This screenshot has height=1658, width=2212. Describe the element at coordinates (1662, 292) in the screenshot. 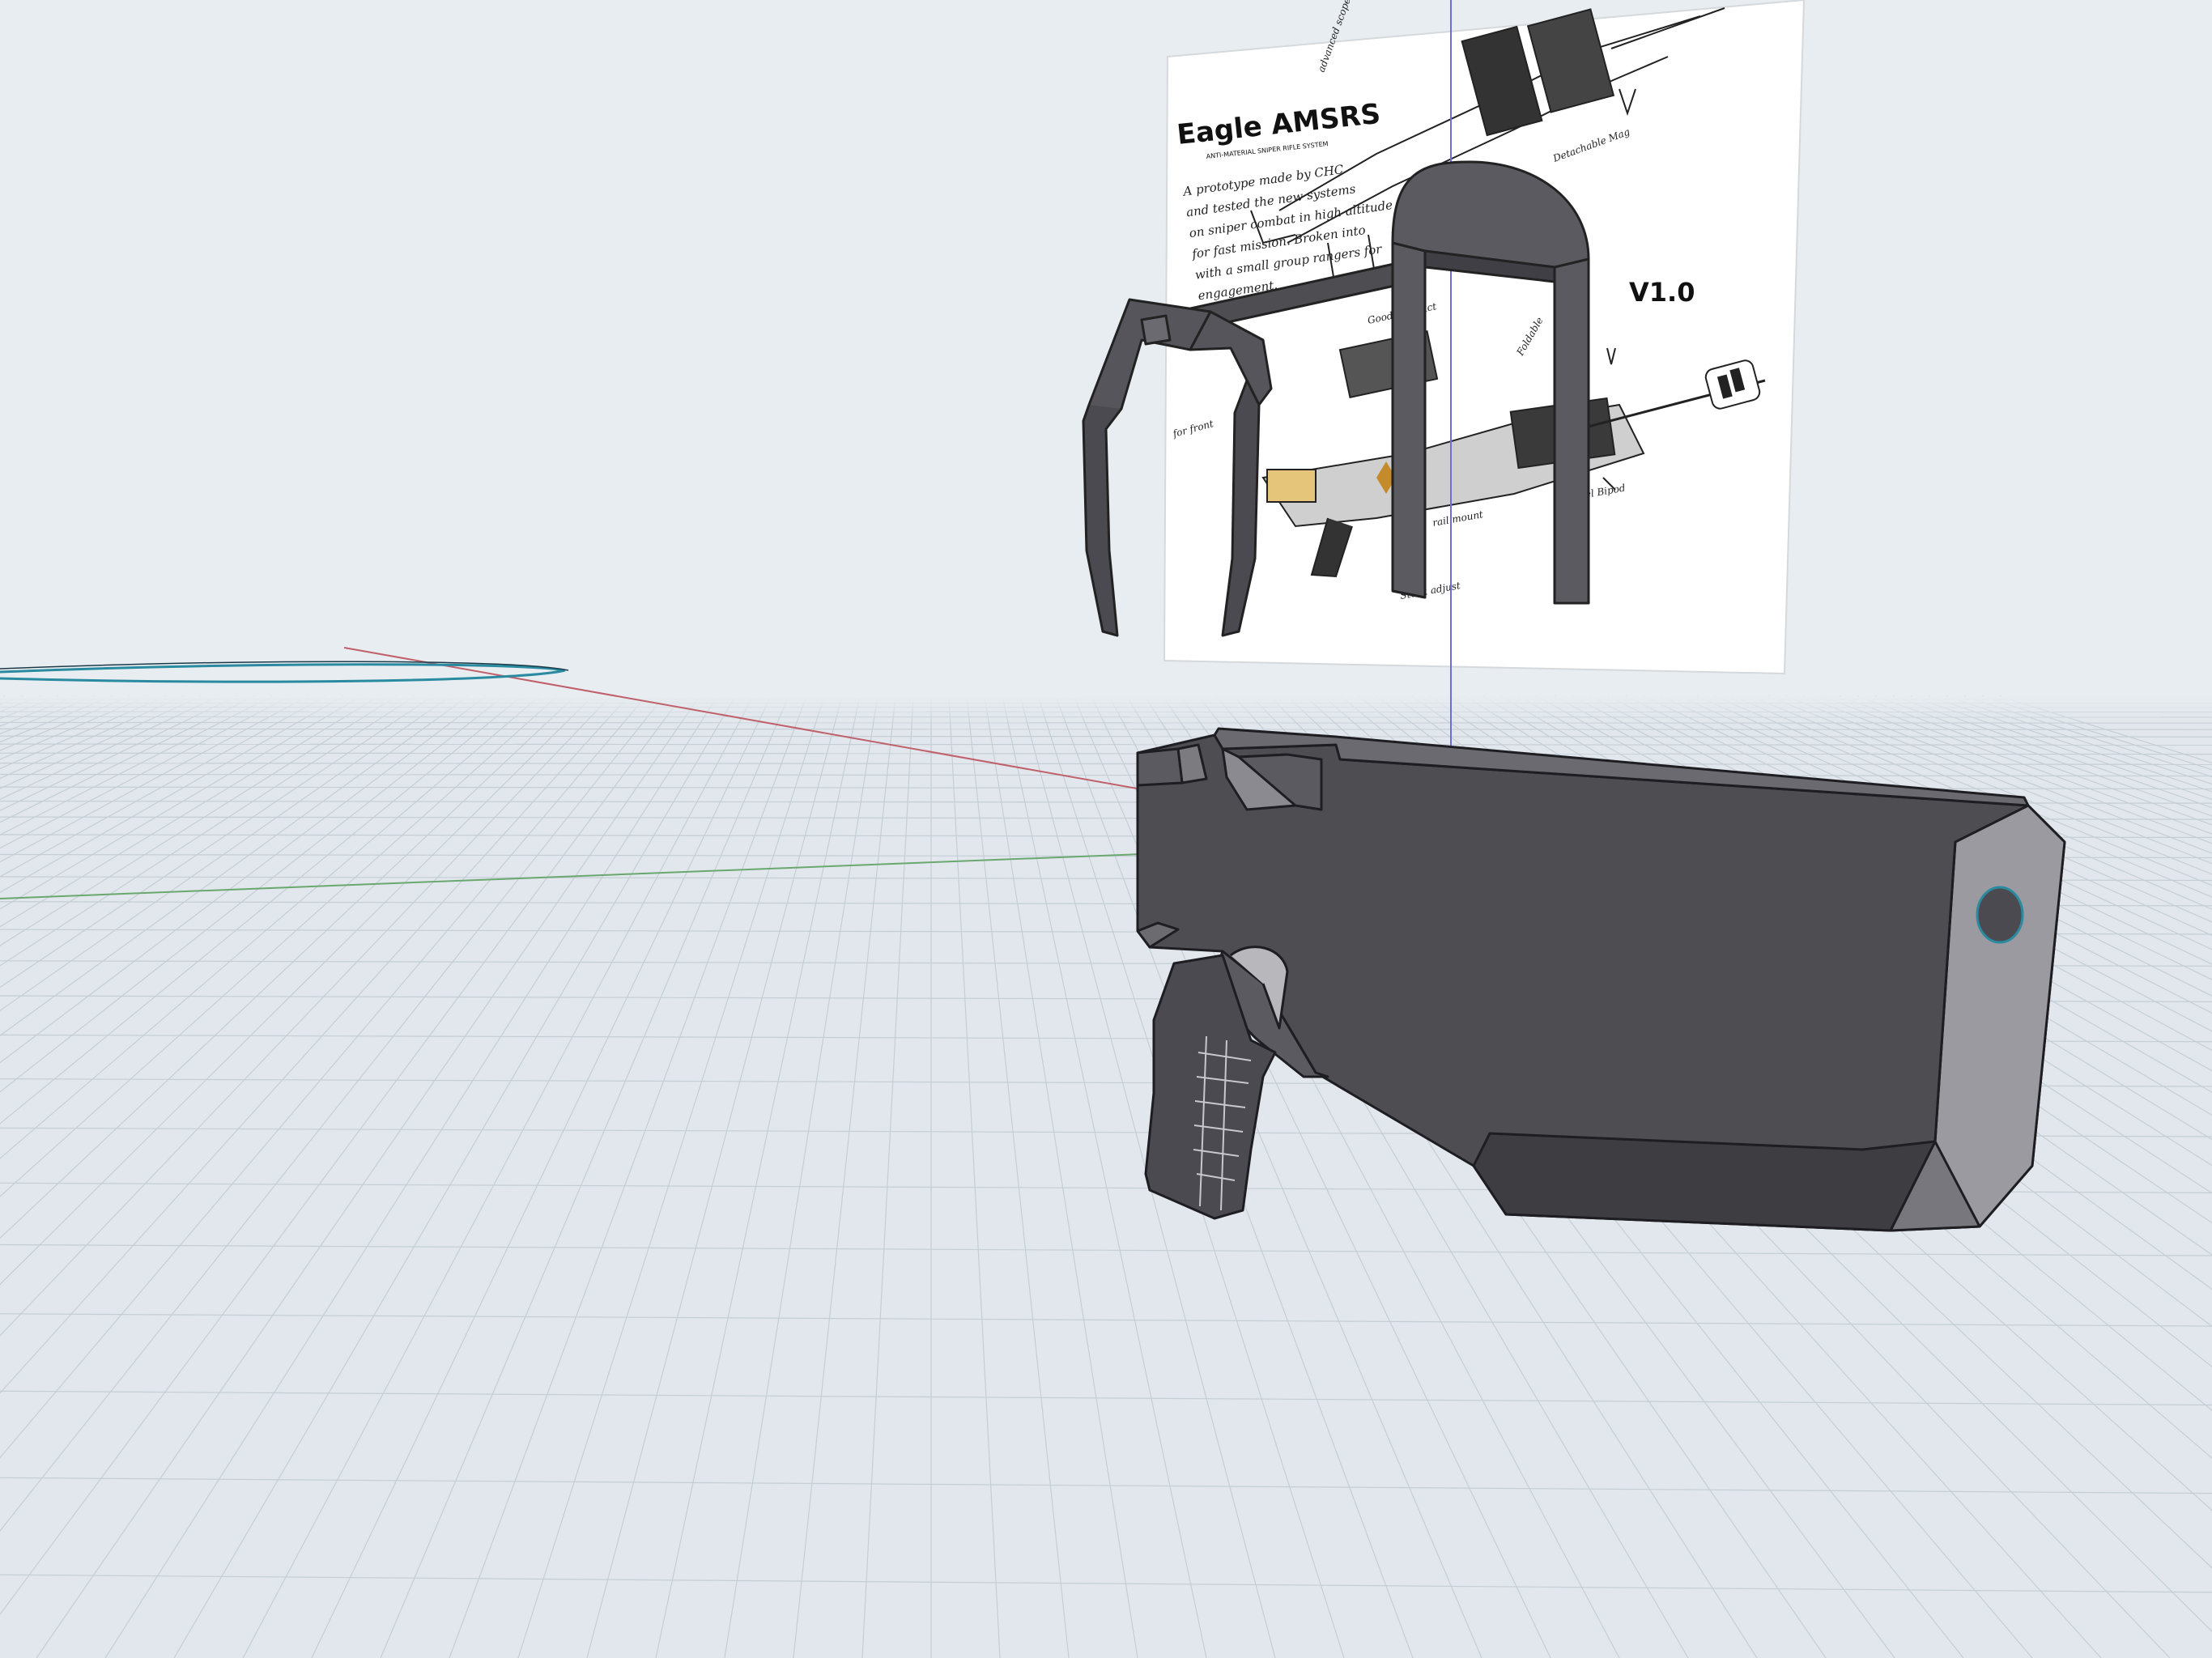

I see `reference-version: V1.0` at that location.